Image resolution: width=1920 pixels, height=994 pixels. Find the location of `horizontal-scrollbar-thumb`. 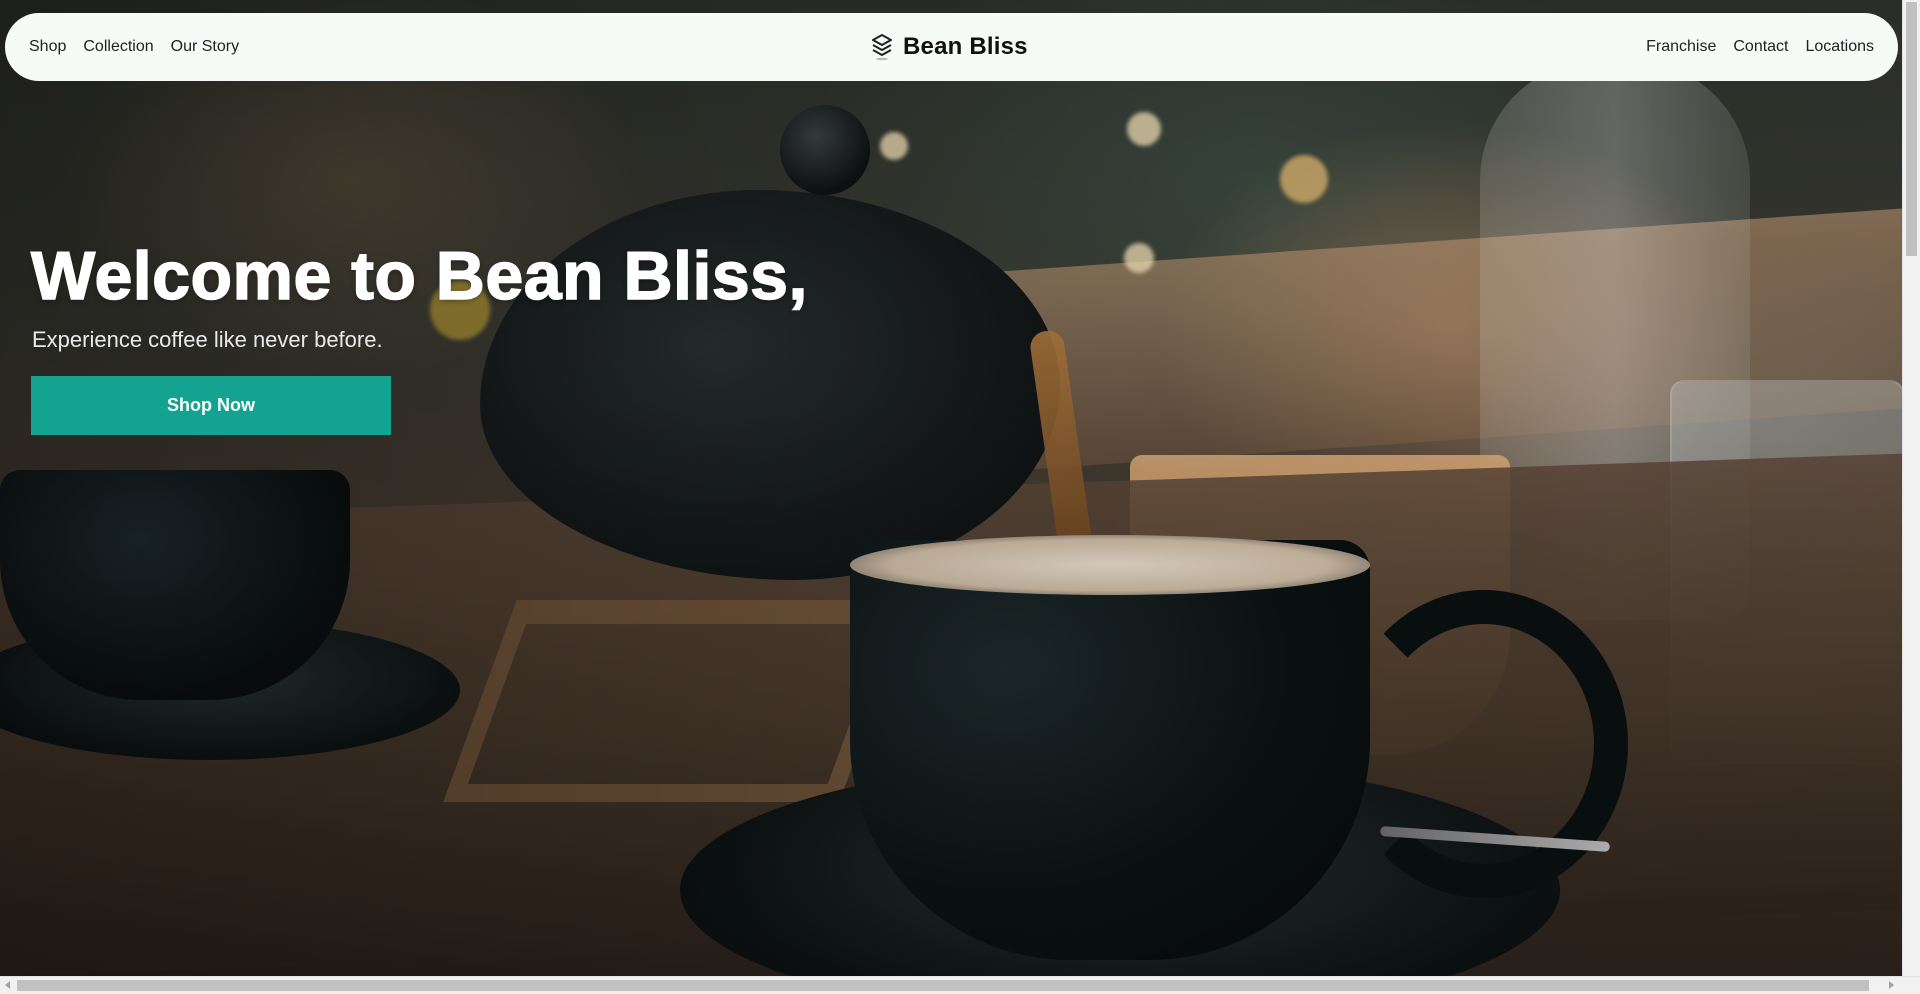

horizontal-scrollbar-thumb is located at coordinates (943, 985).